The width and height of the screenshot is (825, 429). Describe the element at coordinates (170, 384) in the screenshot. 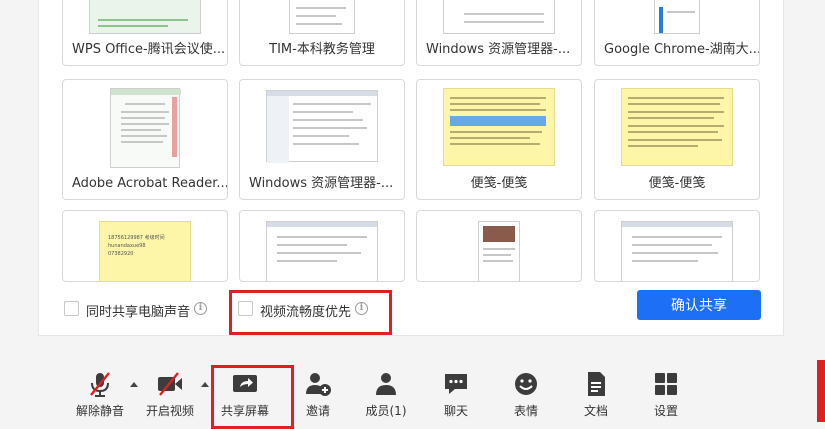

I see `camera-off-icon` at that location.